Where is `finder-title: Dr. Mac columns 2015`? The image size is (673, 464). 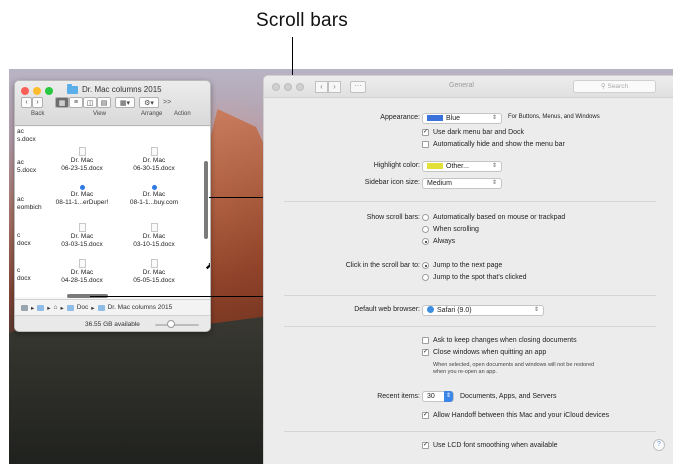 finder-title: Dr. Mac columns 2015 is located at coordinates (114, 88).